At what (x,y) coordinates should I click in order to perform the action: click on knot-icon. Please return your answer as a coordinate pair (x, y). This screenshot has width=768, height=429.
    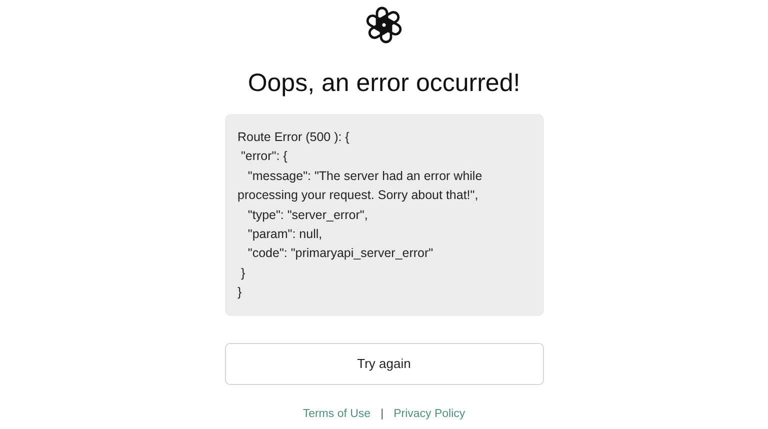
    Looking at the image, I should click on (384, 25).